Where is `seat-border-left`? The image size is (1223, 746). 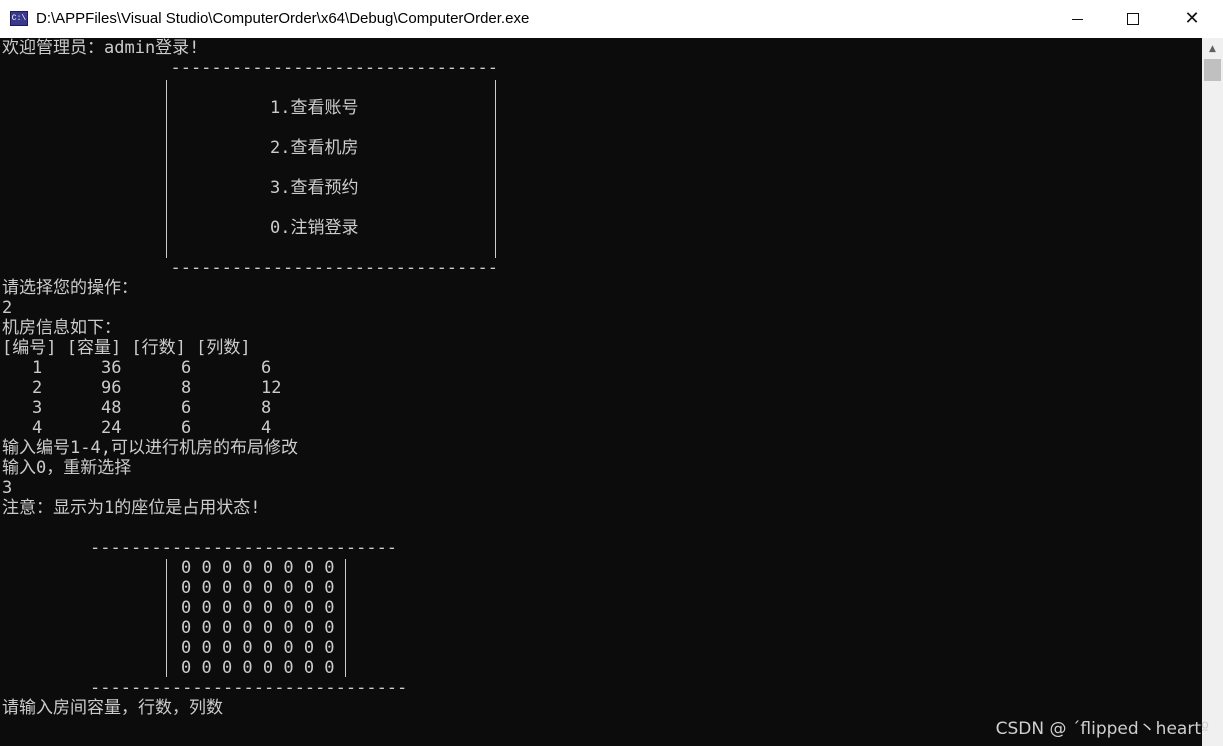
seat-border-left is located at coordinates (166, 618).